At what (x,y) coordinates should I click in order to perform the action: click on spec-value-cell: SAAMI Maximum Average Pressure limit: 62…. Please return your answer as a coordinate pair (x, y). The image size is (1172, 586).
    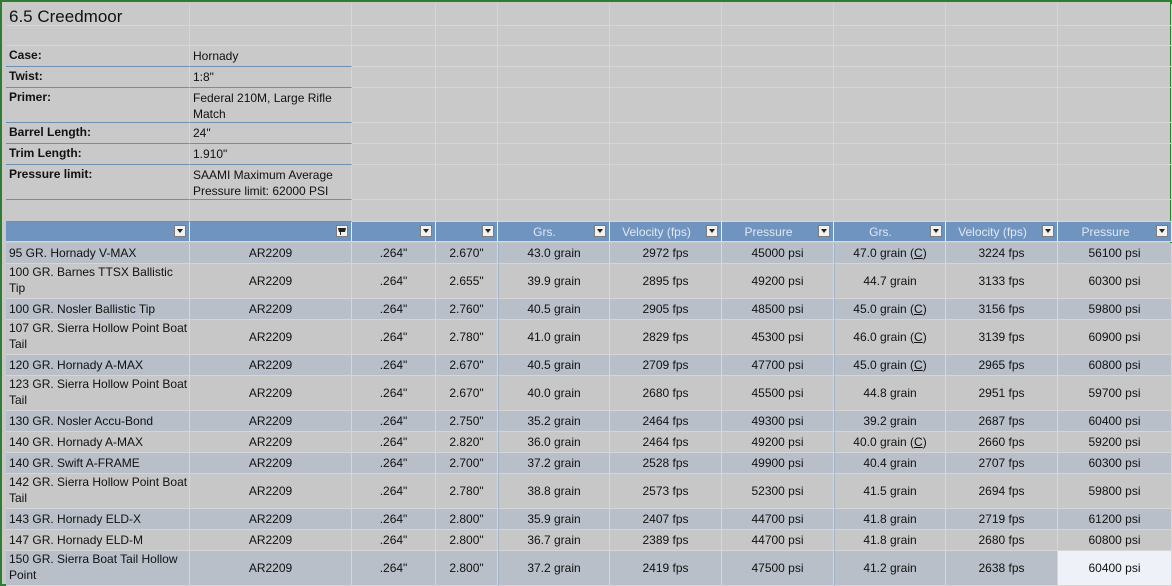
    Looking at the image, I should click on (271, 182).